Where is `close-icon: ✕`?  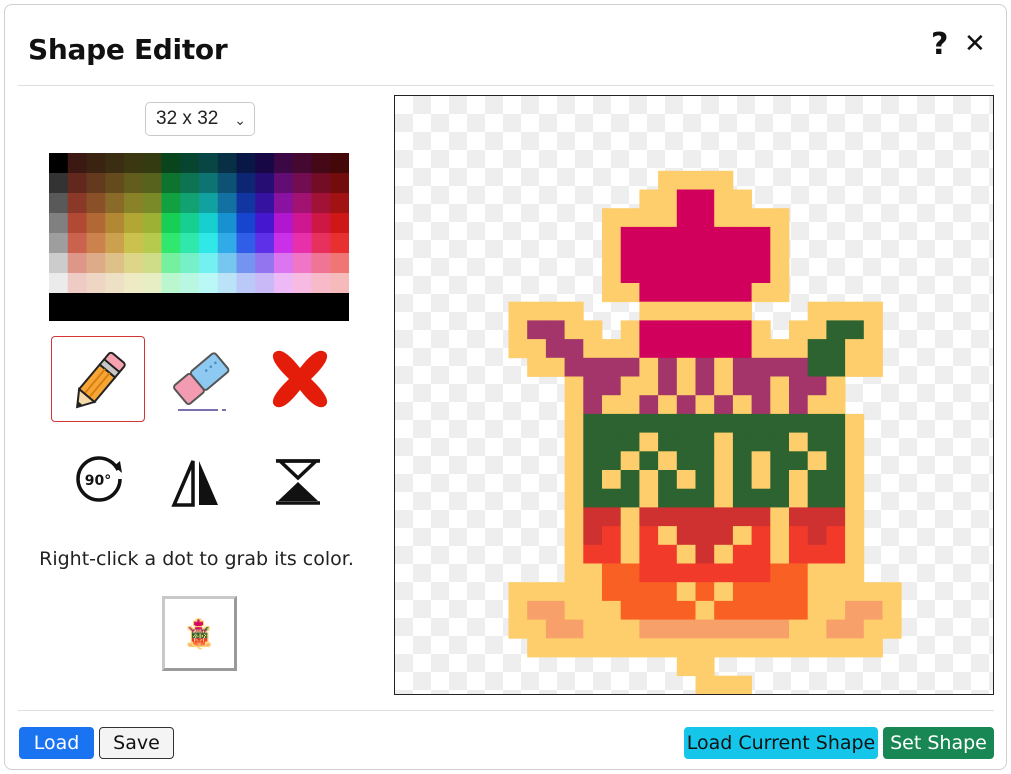 close-icon: ✕ is located at coordinates (975, 44).